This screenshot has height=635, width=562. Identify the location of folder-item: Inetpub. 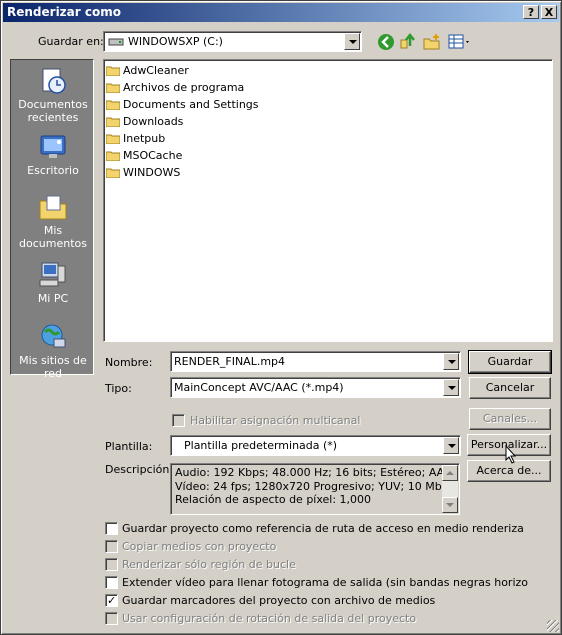
(135, 138).